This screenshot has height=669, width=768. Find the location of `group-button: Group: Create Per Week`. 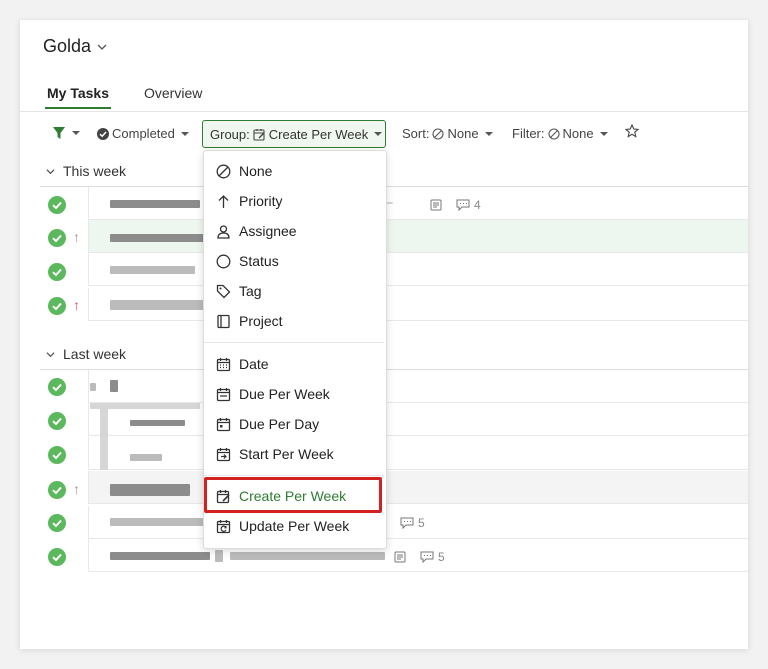

group-button: Group: Create Per Week is located at coordinates (294, 134).